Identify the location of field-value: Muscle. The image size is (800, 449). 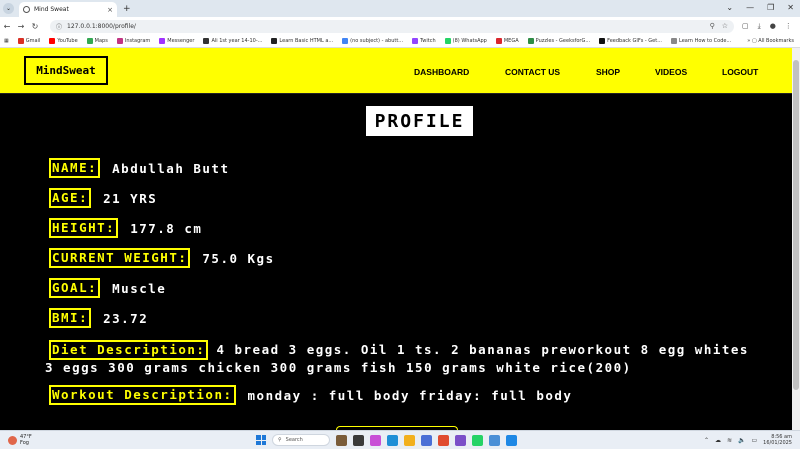
(139, 288).